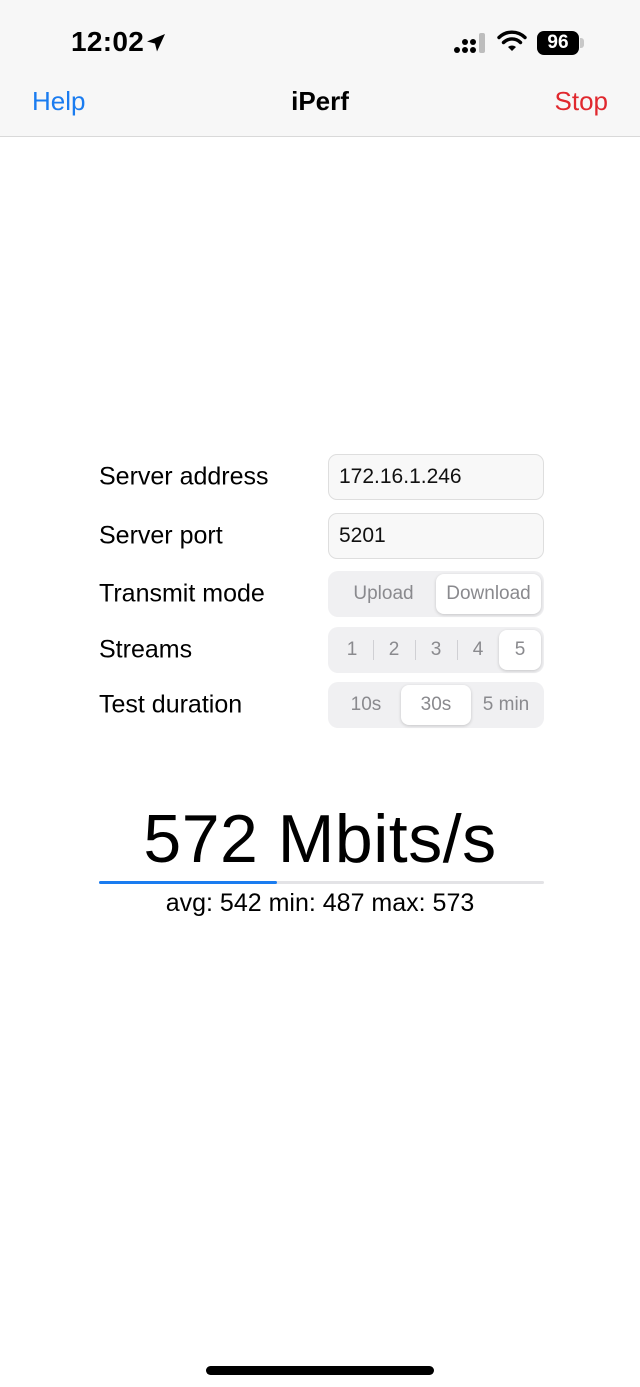  Describe the element at coordinates (436, 536) in the screenshot. I see `server-port-input` at that location.